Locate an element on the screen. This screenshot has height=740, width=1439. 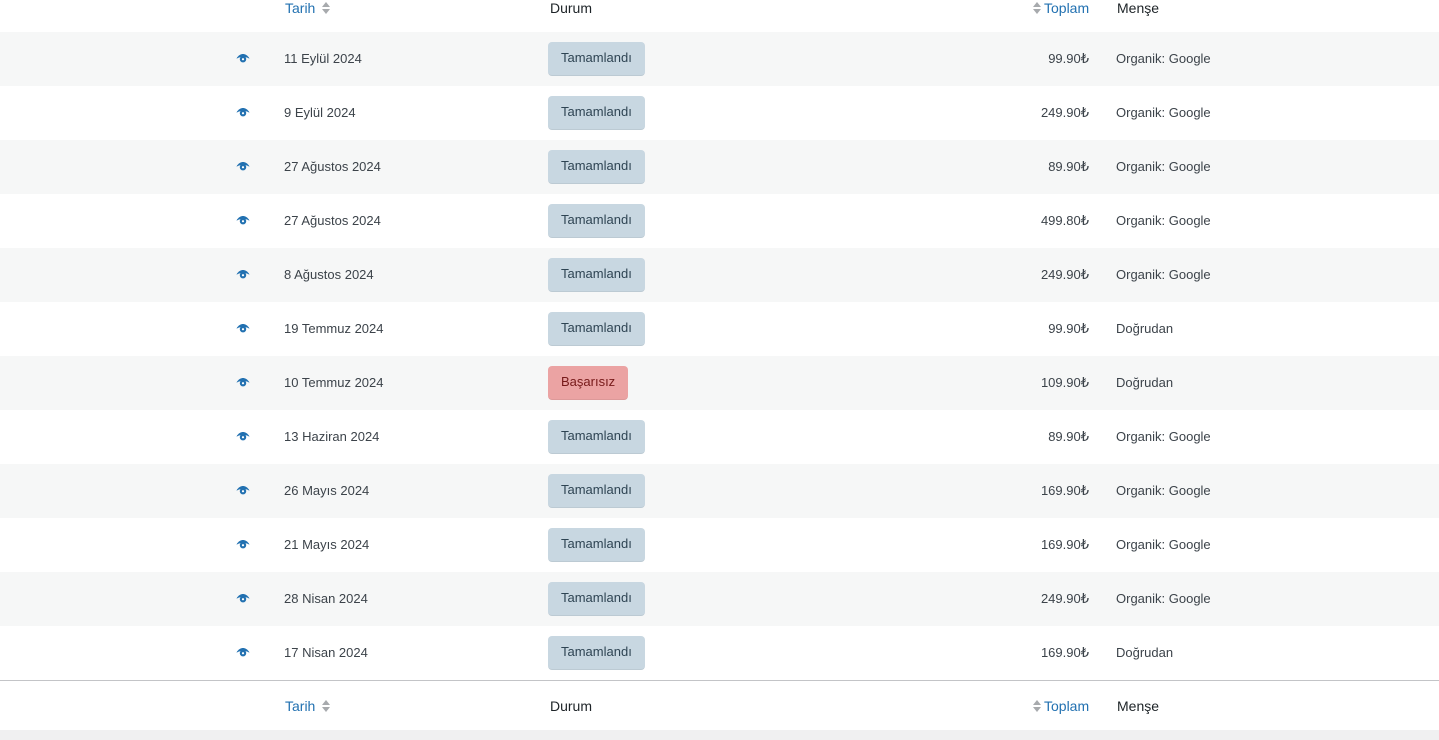
status-badge: Başarısız is located at coordinates (588, 383).